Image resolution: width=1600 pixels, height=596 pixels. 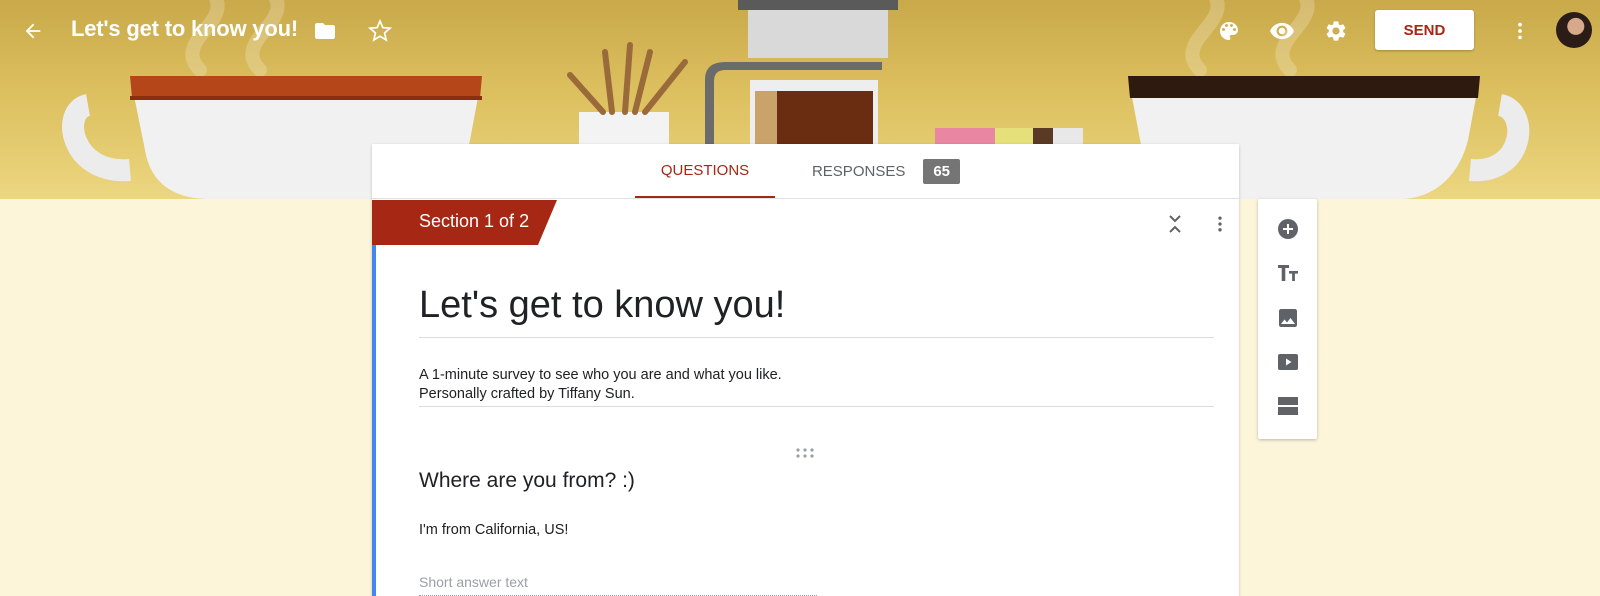 What do you see at coordinates (325, 31) in the screenshot?
I see `folder-icon` at bounding box center [325, 31].